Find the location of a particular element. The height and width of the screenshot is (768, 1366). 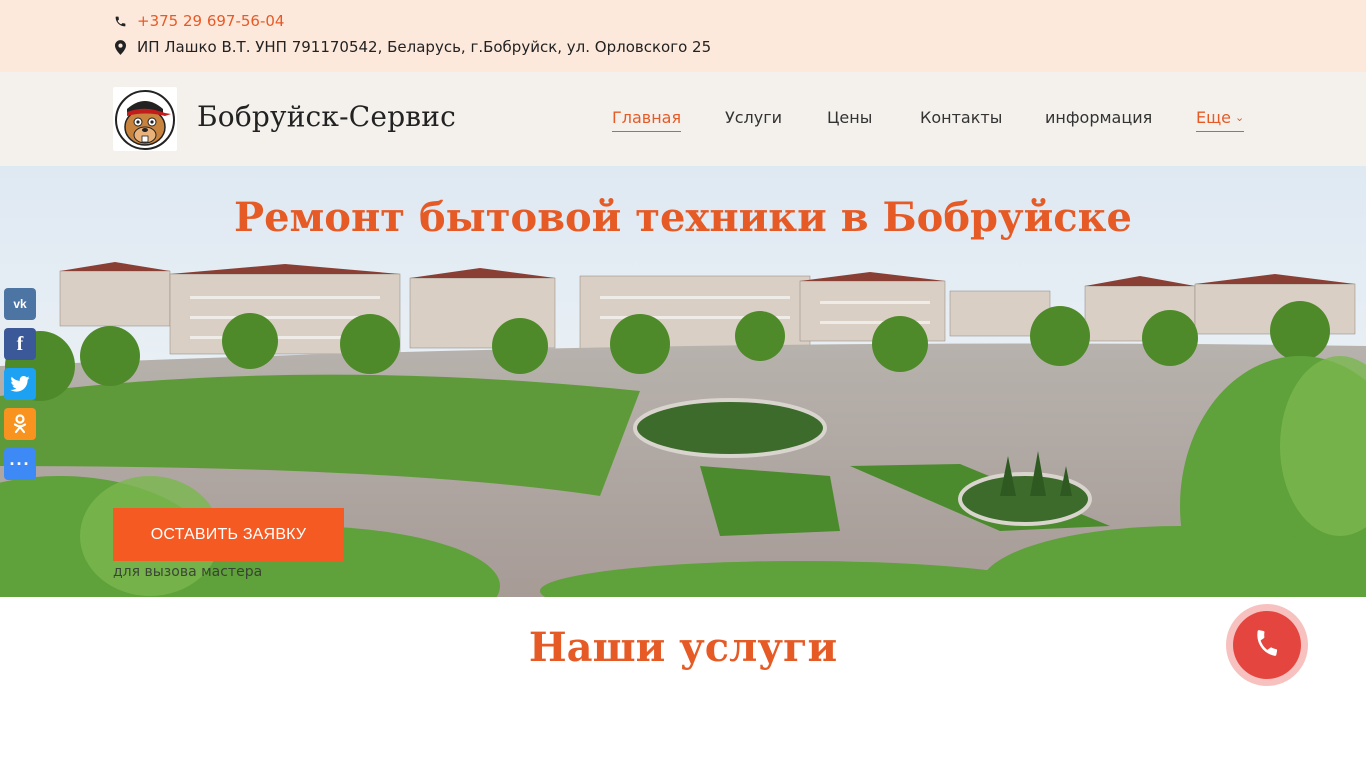

social-share-bar: vk f ··· is located at coordinates (20, 388).